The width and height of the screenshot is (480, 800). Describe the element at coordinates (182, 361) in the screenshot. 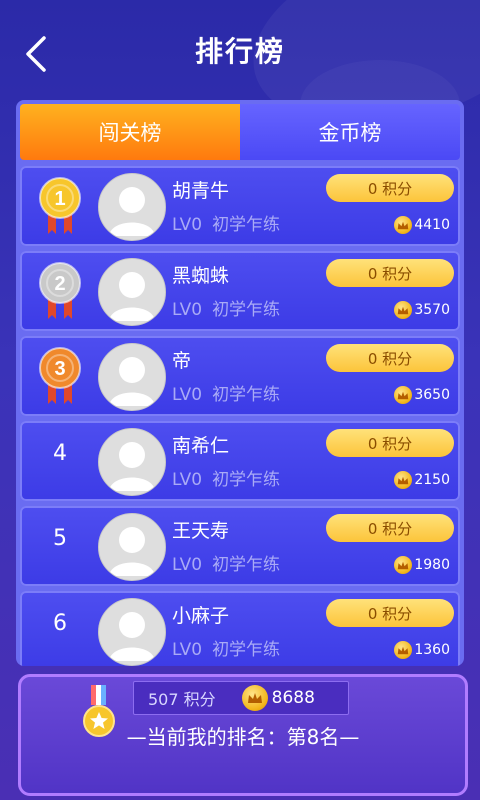

I see `player-name: 帝` at that location.